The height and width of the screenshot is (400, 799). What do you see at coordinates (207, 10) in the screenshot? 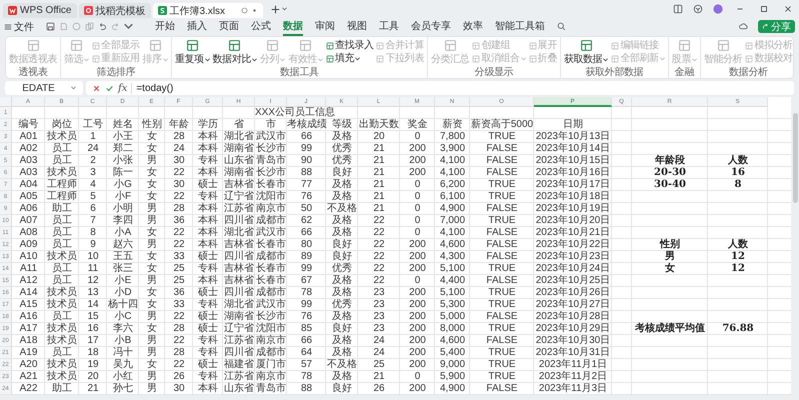
I see `document-tab: 工作簿3.xlsx` at bounding box center [207, 10].